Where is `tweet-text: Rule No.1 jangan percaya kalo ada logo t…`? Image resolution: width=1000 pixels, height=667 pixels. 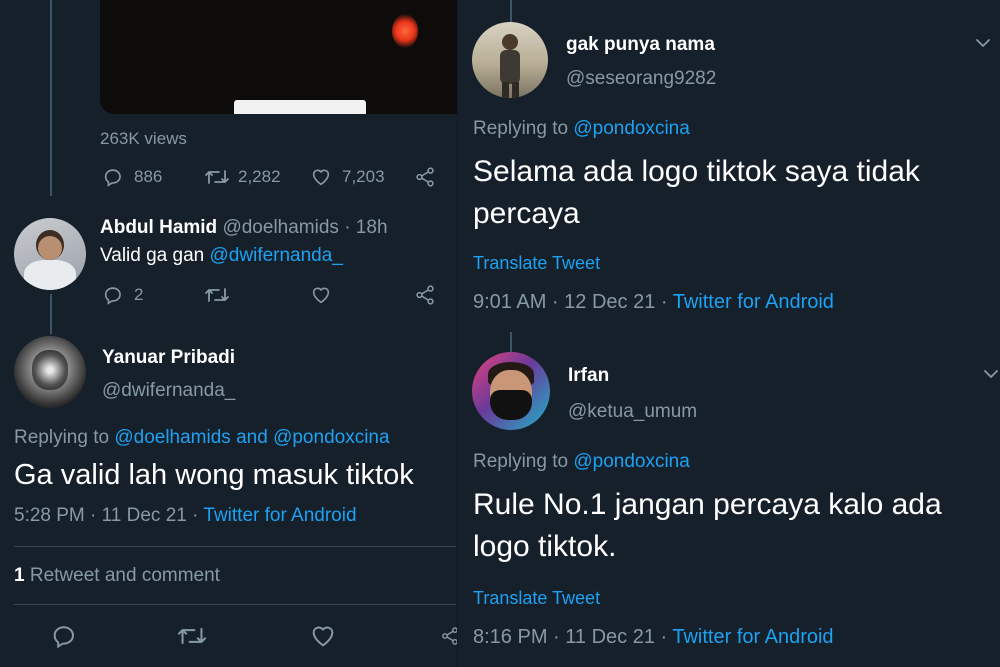
tweet-text: Rule No.1 jangan percaya kalo ada logo t… is located at coordinates (707, 525).